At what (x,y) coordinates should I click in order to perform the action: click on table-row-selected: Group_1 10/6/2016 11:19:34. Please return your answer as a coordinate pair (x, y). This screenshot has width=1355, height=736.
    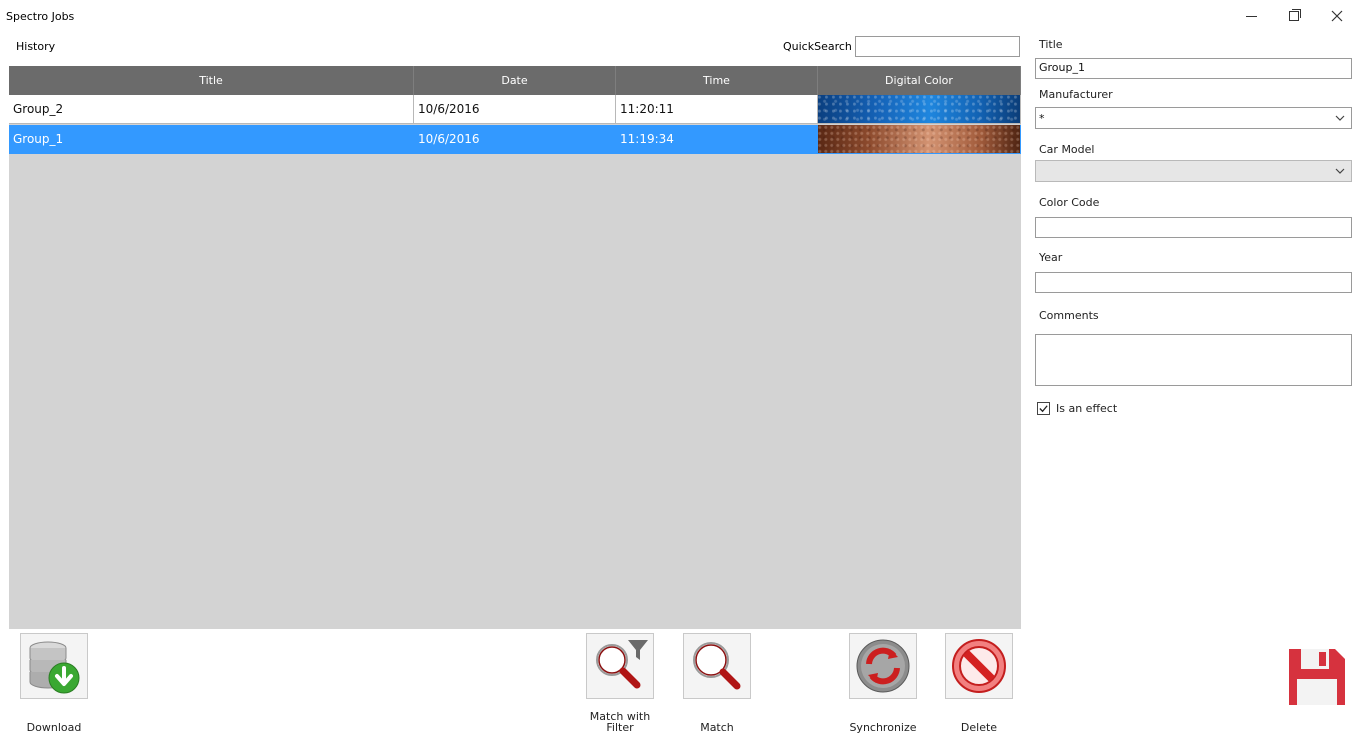
    Looking at the image, I should click on (515, 139).